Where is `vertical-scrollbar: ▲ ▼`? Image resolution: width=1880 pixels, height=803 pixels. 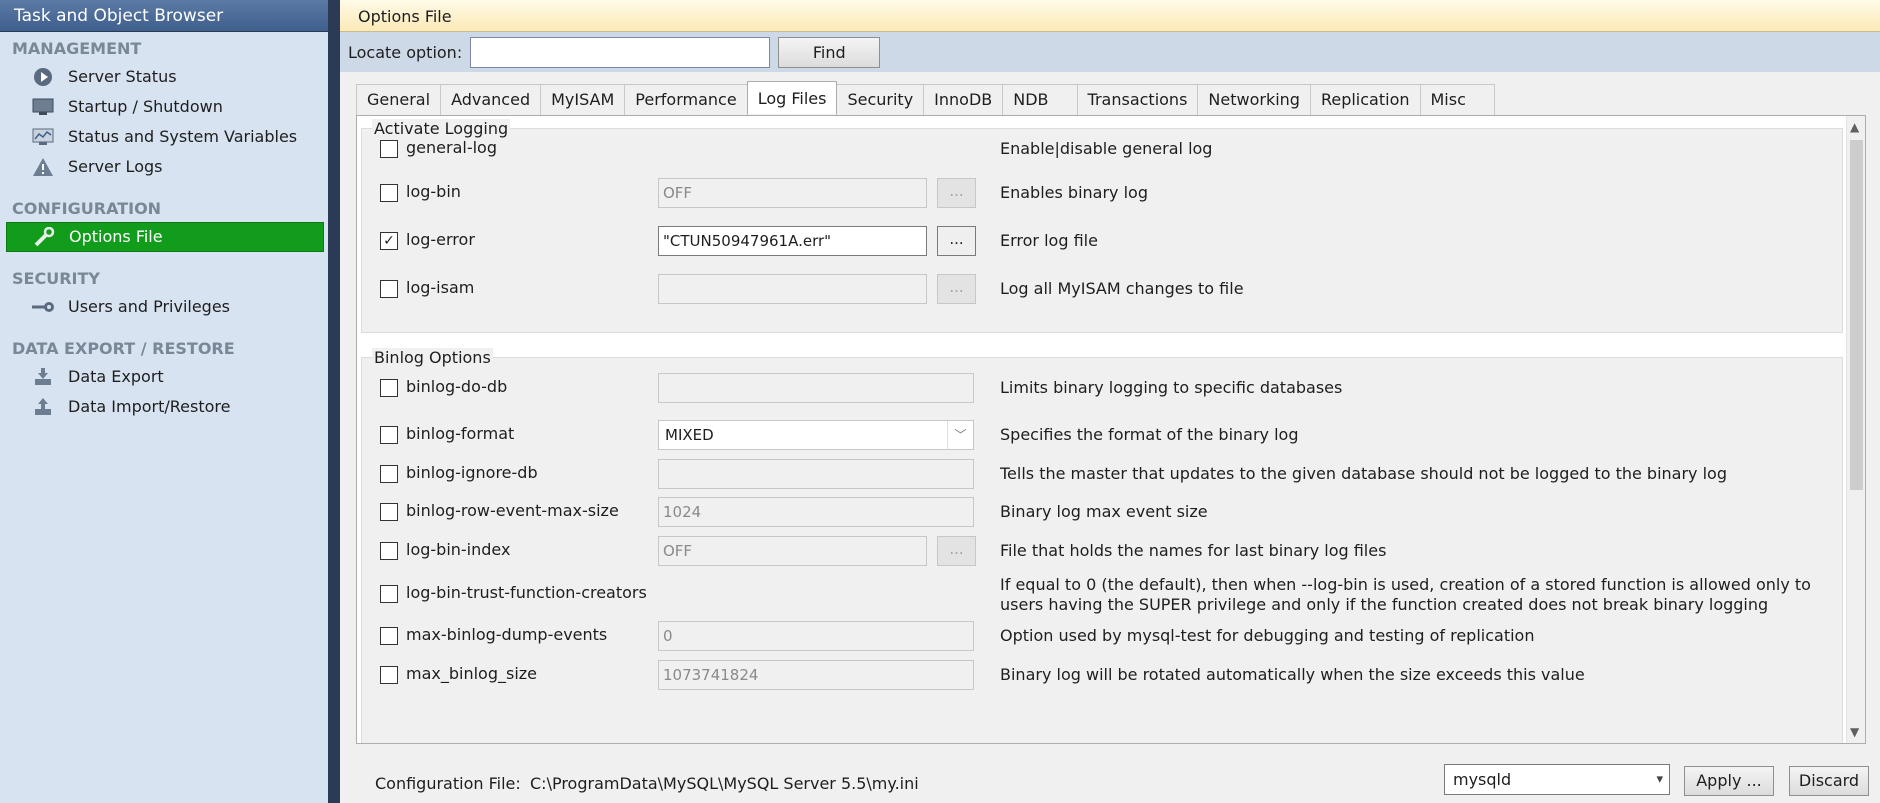 vertical-scrollbar: ▲ ▼ is located at coordinates (1855, 429).